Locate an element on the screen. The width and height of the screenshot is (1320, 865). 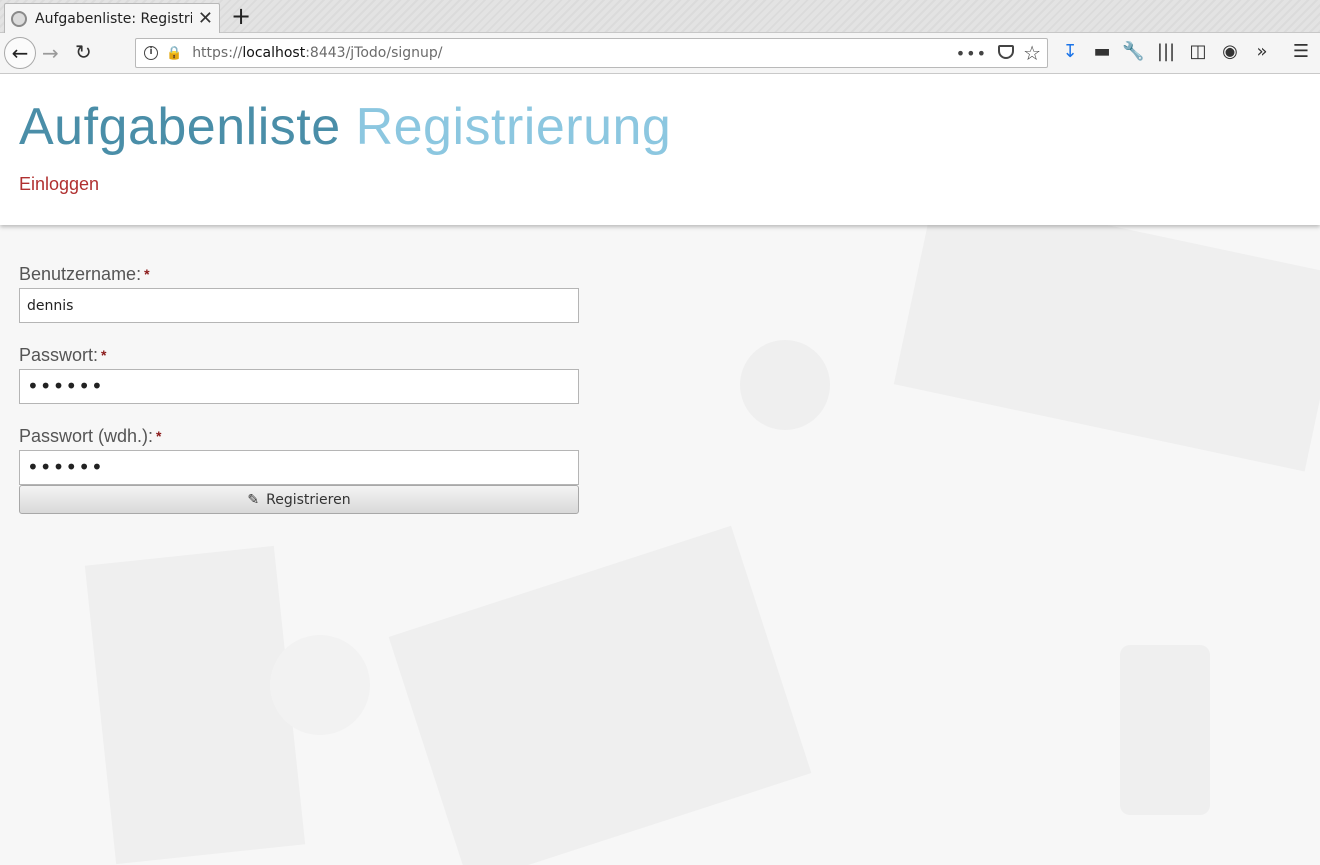
extension-icon: ▬ is located at coordinates (1102, 52).